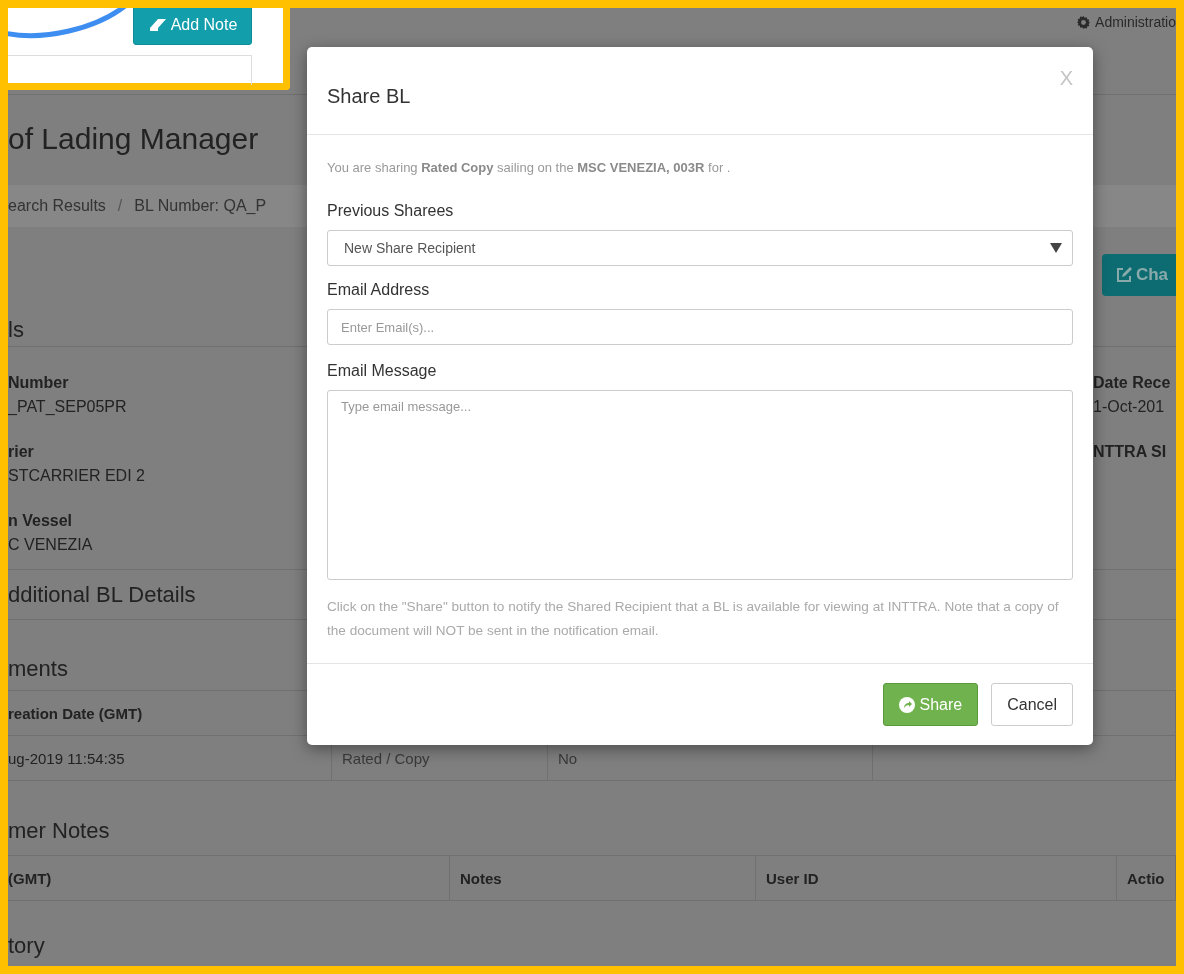 This screenshot has height=974, width=1184. Describe the element at coordinates (21, 452) in the screenshot. I see `field-label: rier` at that location.